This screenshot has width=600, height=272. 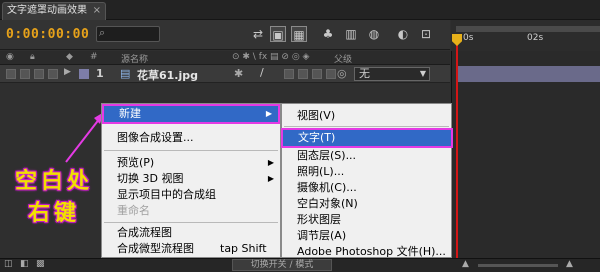 I want to click on motion-blur-icon: ◍, so click(x=374, y=34).